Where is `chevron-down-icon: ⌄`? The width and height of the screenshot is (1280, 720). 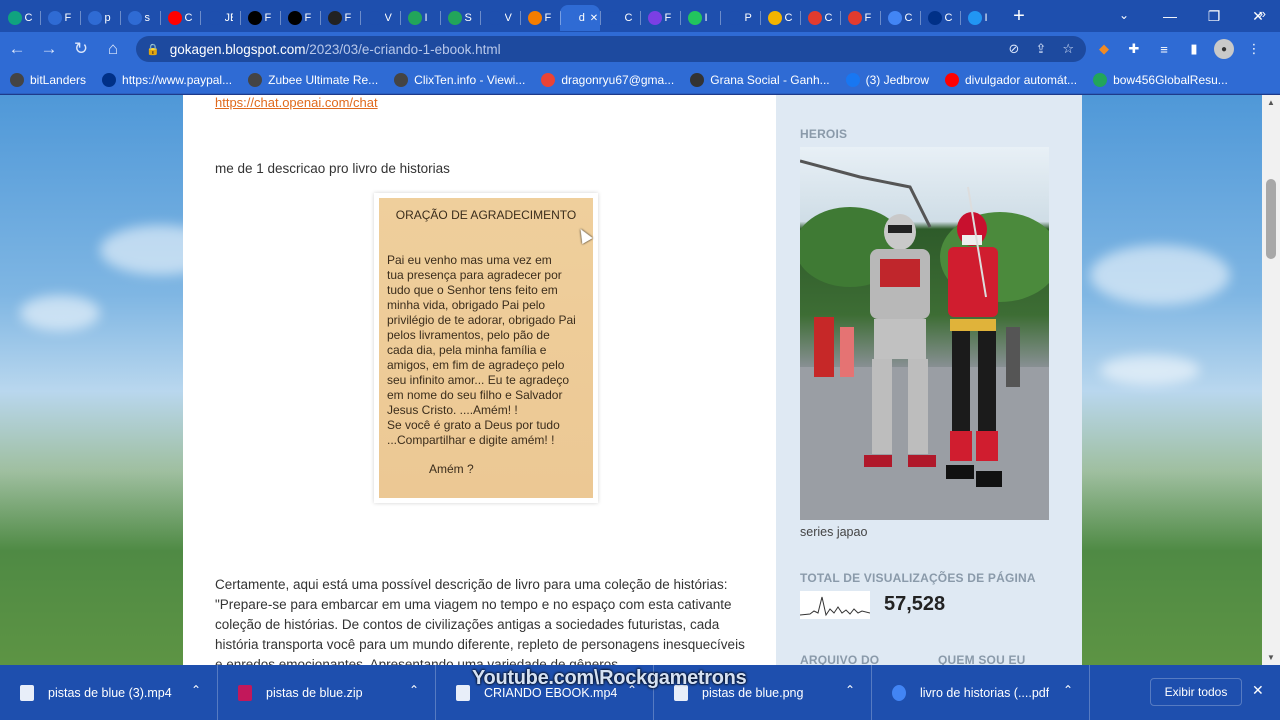 chevron-down-icon: ⌄ is located at coordinates (1124, 15).